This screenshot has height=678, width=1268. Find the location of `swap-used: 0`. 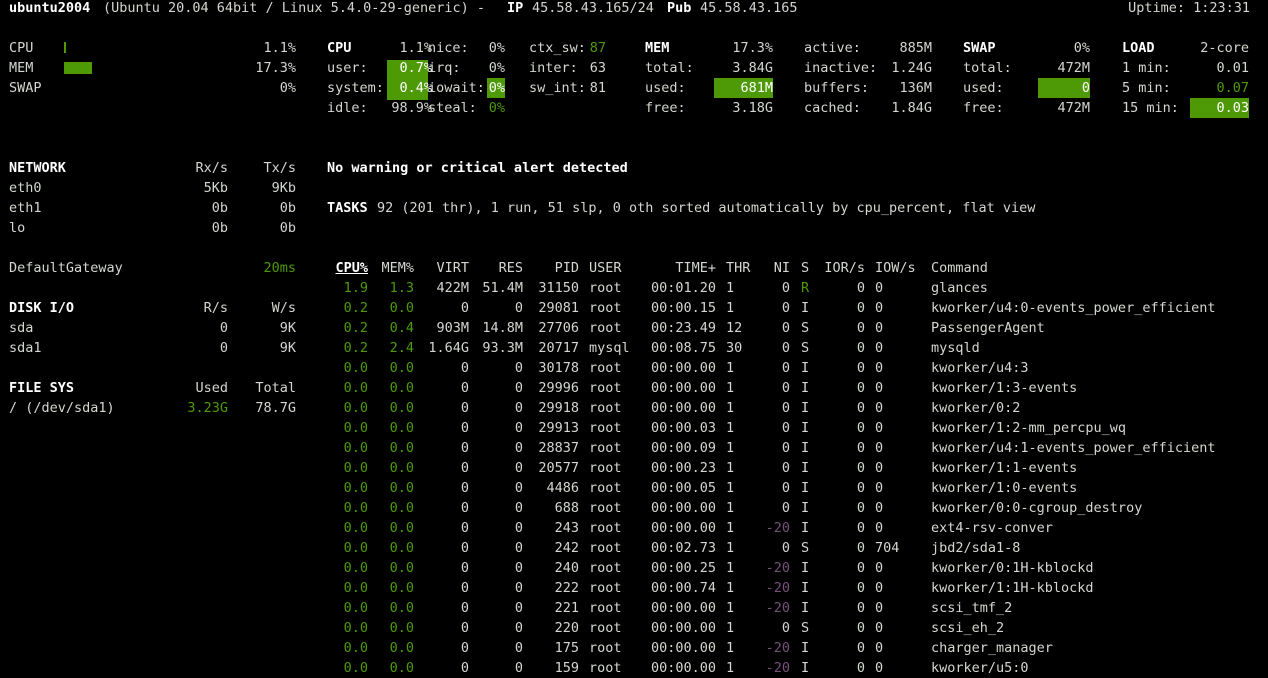

swap-used: 0 is located at coordinates (1064, 88).